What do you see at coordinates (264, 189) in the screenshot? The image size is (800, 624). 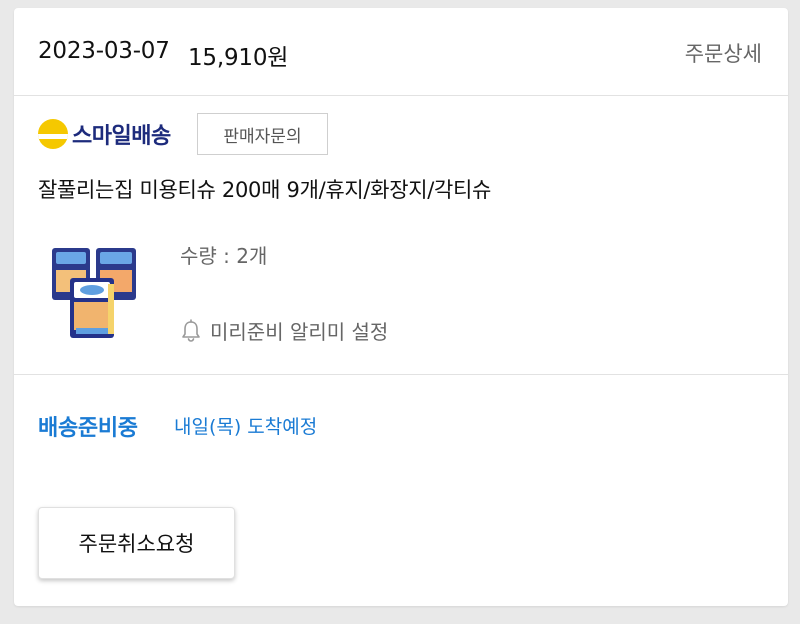 I see `product-name: 잘풀리는집 미용티슈 200매 9개/휴지/화장지/각티슈` at bounding box center [264, 189].